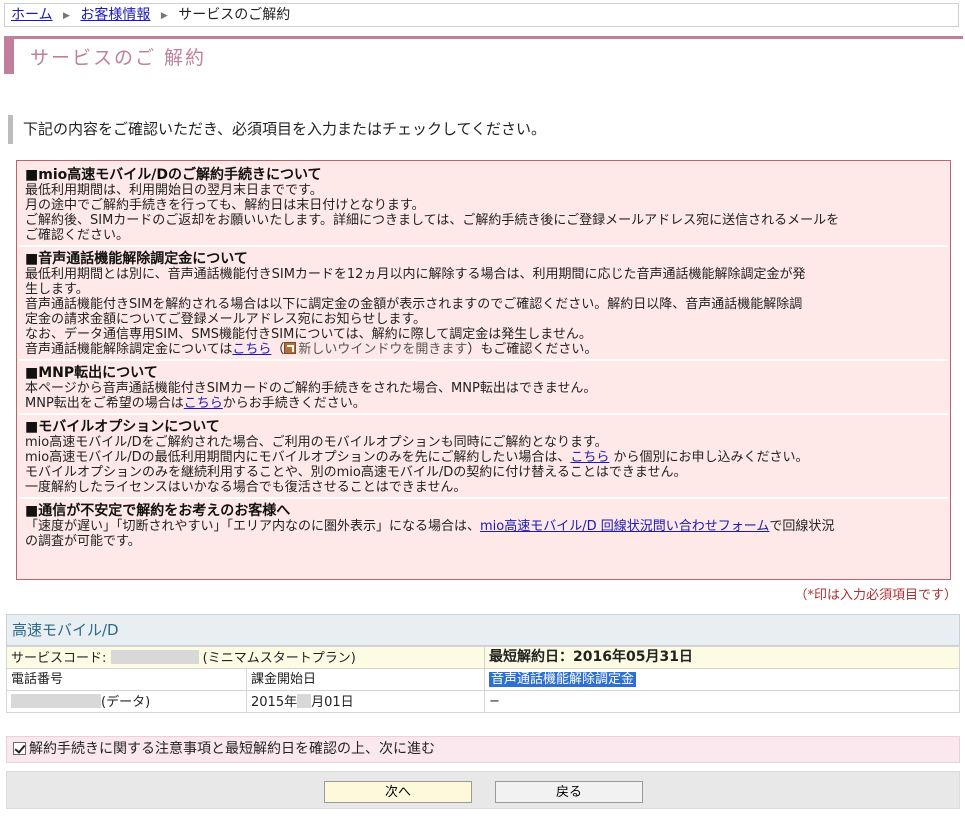  What do you see at coordinates (277, 129) in the screenshot?
I see `intro-text: 下記の内容をご確認いただき、必須項目を入力またはチェックしてください。` at bounding box center [277, 129].